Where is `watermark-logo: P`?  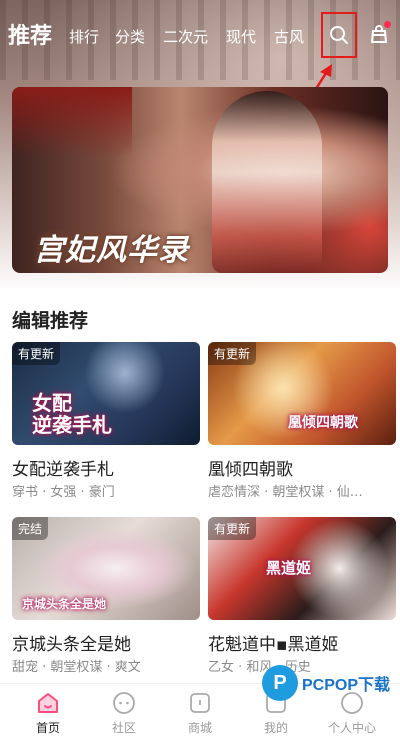 watermark-logo: P is located at coordinates (280, 683).